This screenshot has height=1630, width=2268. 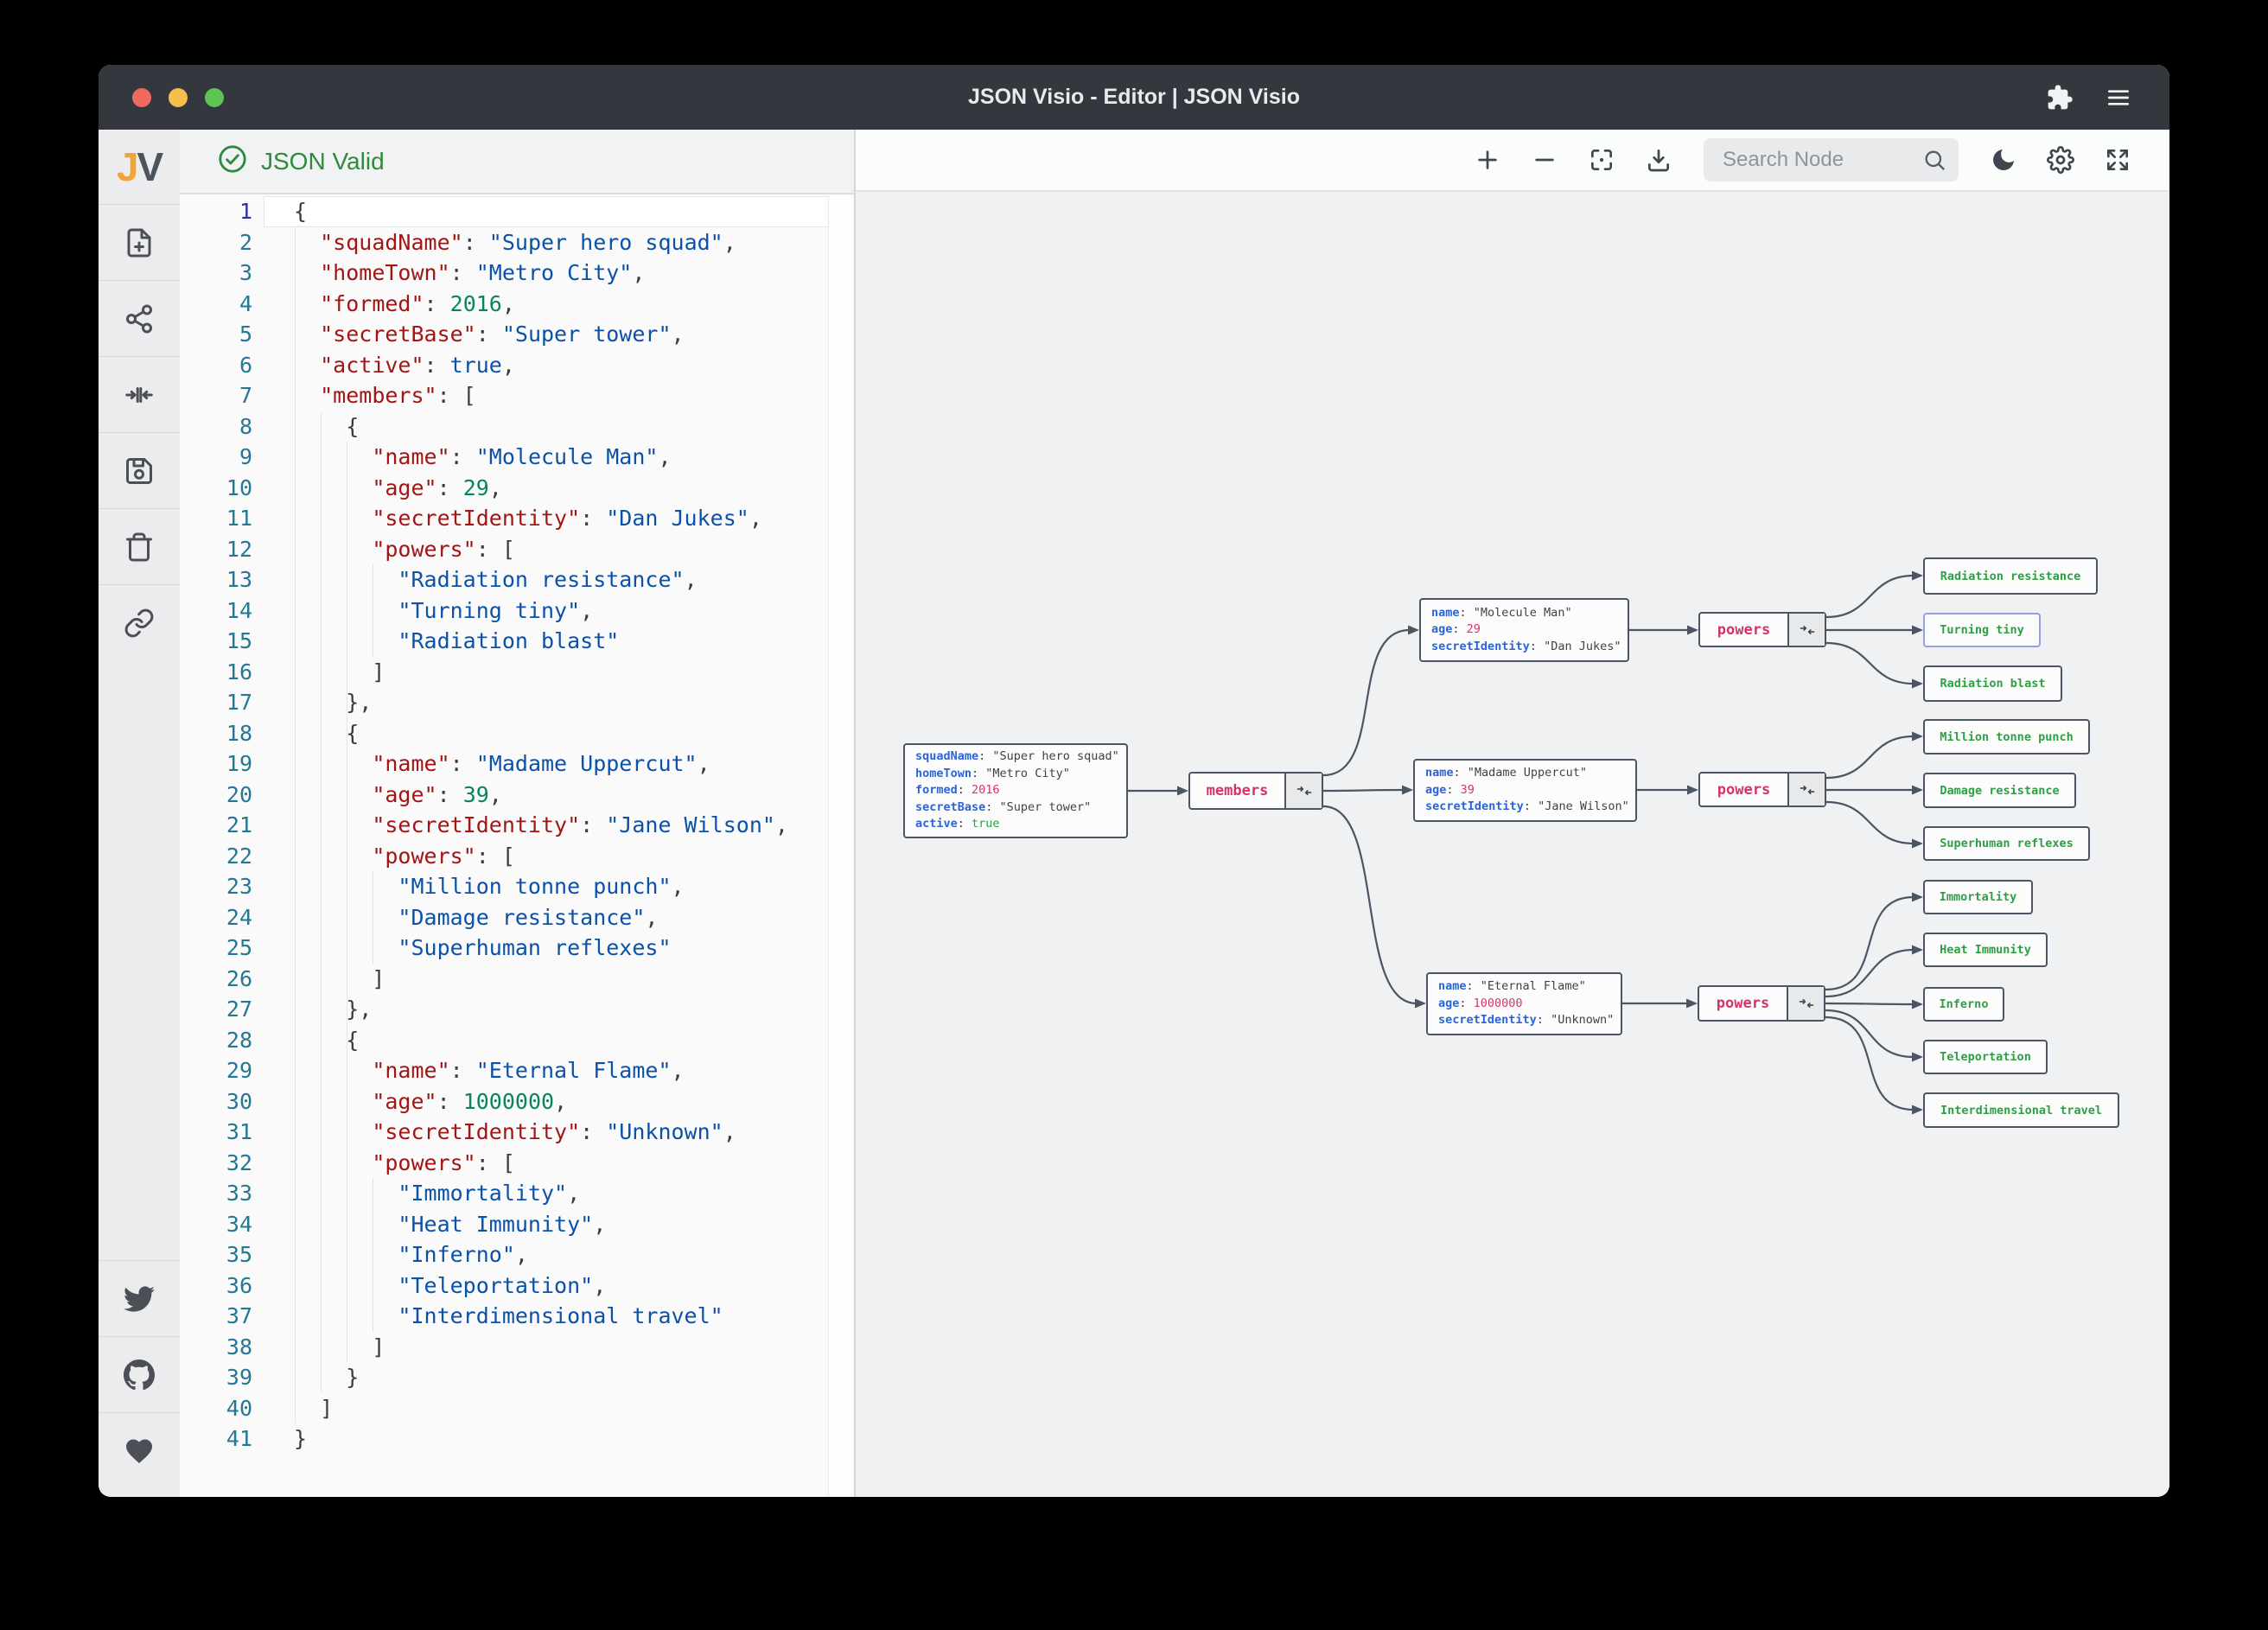 I want to click on code-line: "Teleportation",, so click(x=450, y=1286).